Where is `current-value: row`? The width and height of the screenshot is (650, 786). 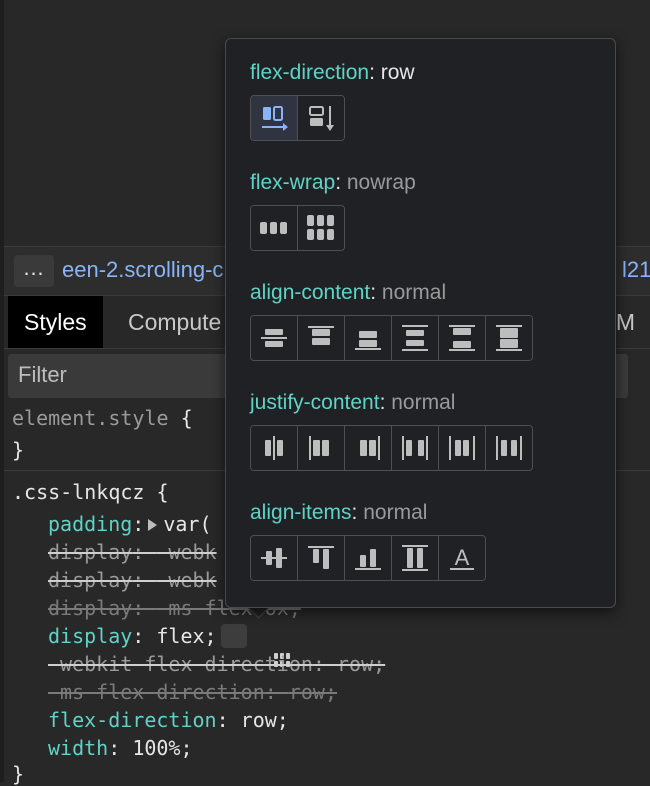
current-value: row is located at coordinates (397, 72).